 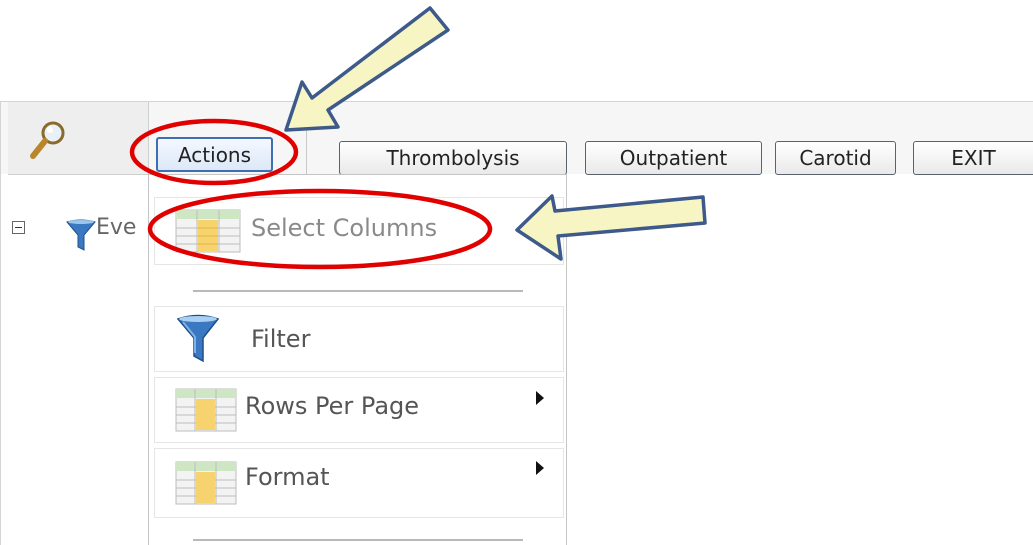 What do you see at coordinates (208, 231) in the screenshot?
I see `table-columns-icon` at bounding box center [208, 231].